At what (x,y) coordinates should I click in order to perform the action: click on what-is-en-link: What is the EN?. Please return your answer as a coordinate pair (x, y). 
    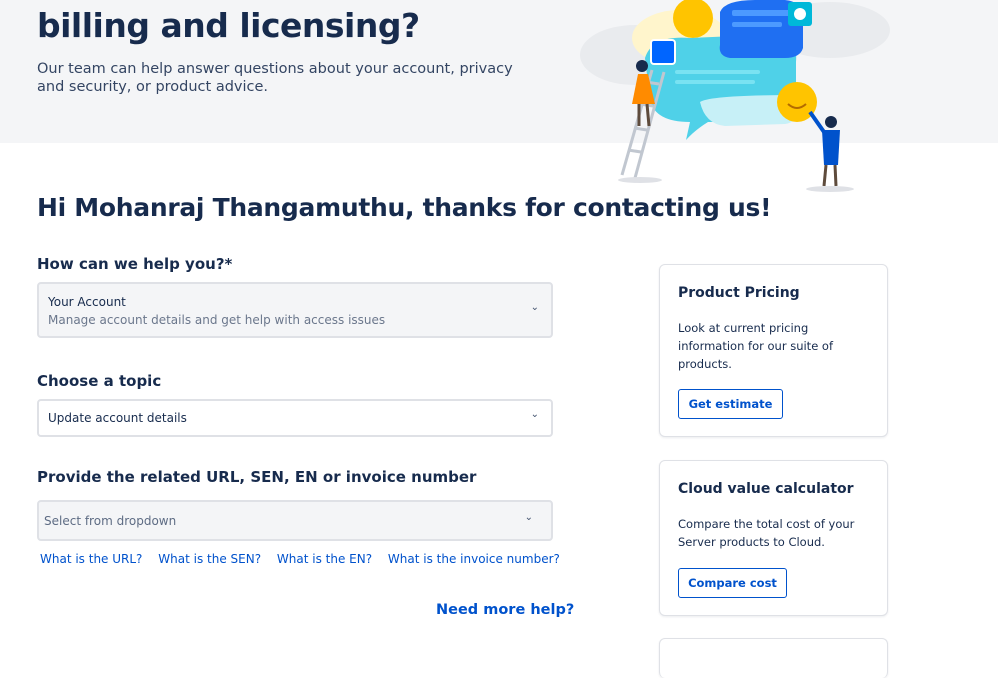
    Looking at the image, I should click on (324, 559).